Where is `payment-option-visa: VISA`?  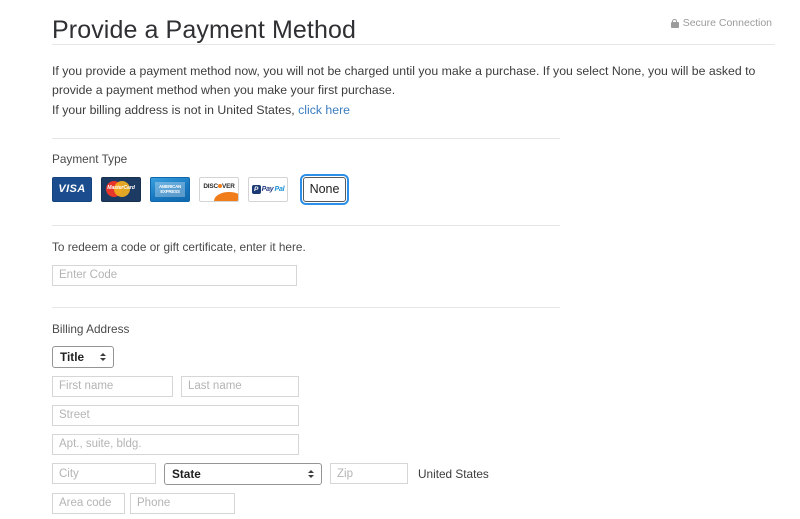 payment-option-visa: VISA is located at coordinates (72, 189).